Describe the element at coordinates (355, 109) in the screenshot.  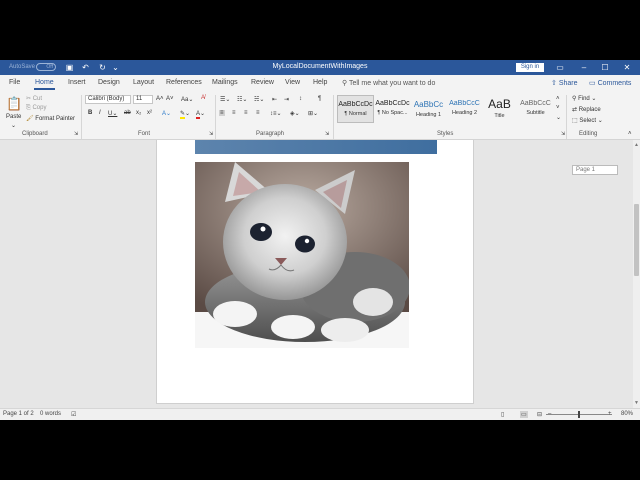
I see `style-normal: AaBbCcDc ¶ Normal` at that location.